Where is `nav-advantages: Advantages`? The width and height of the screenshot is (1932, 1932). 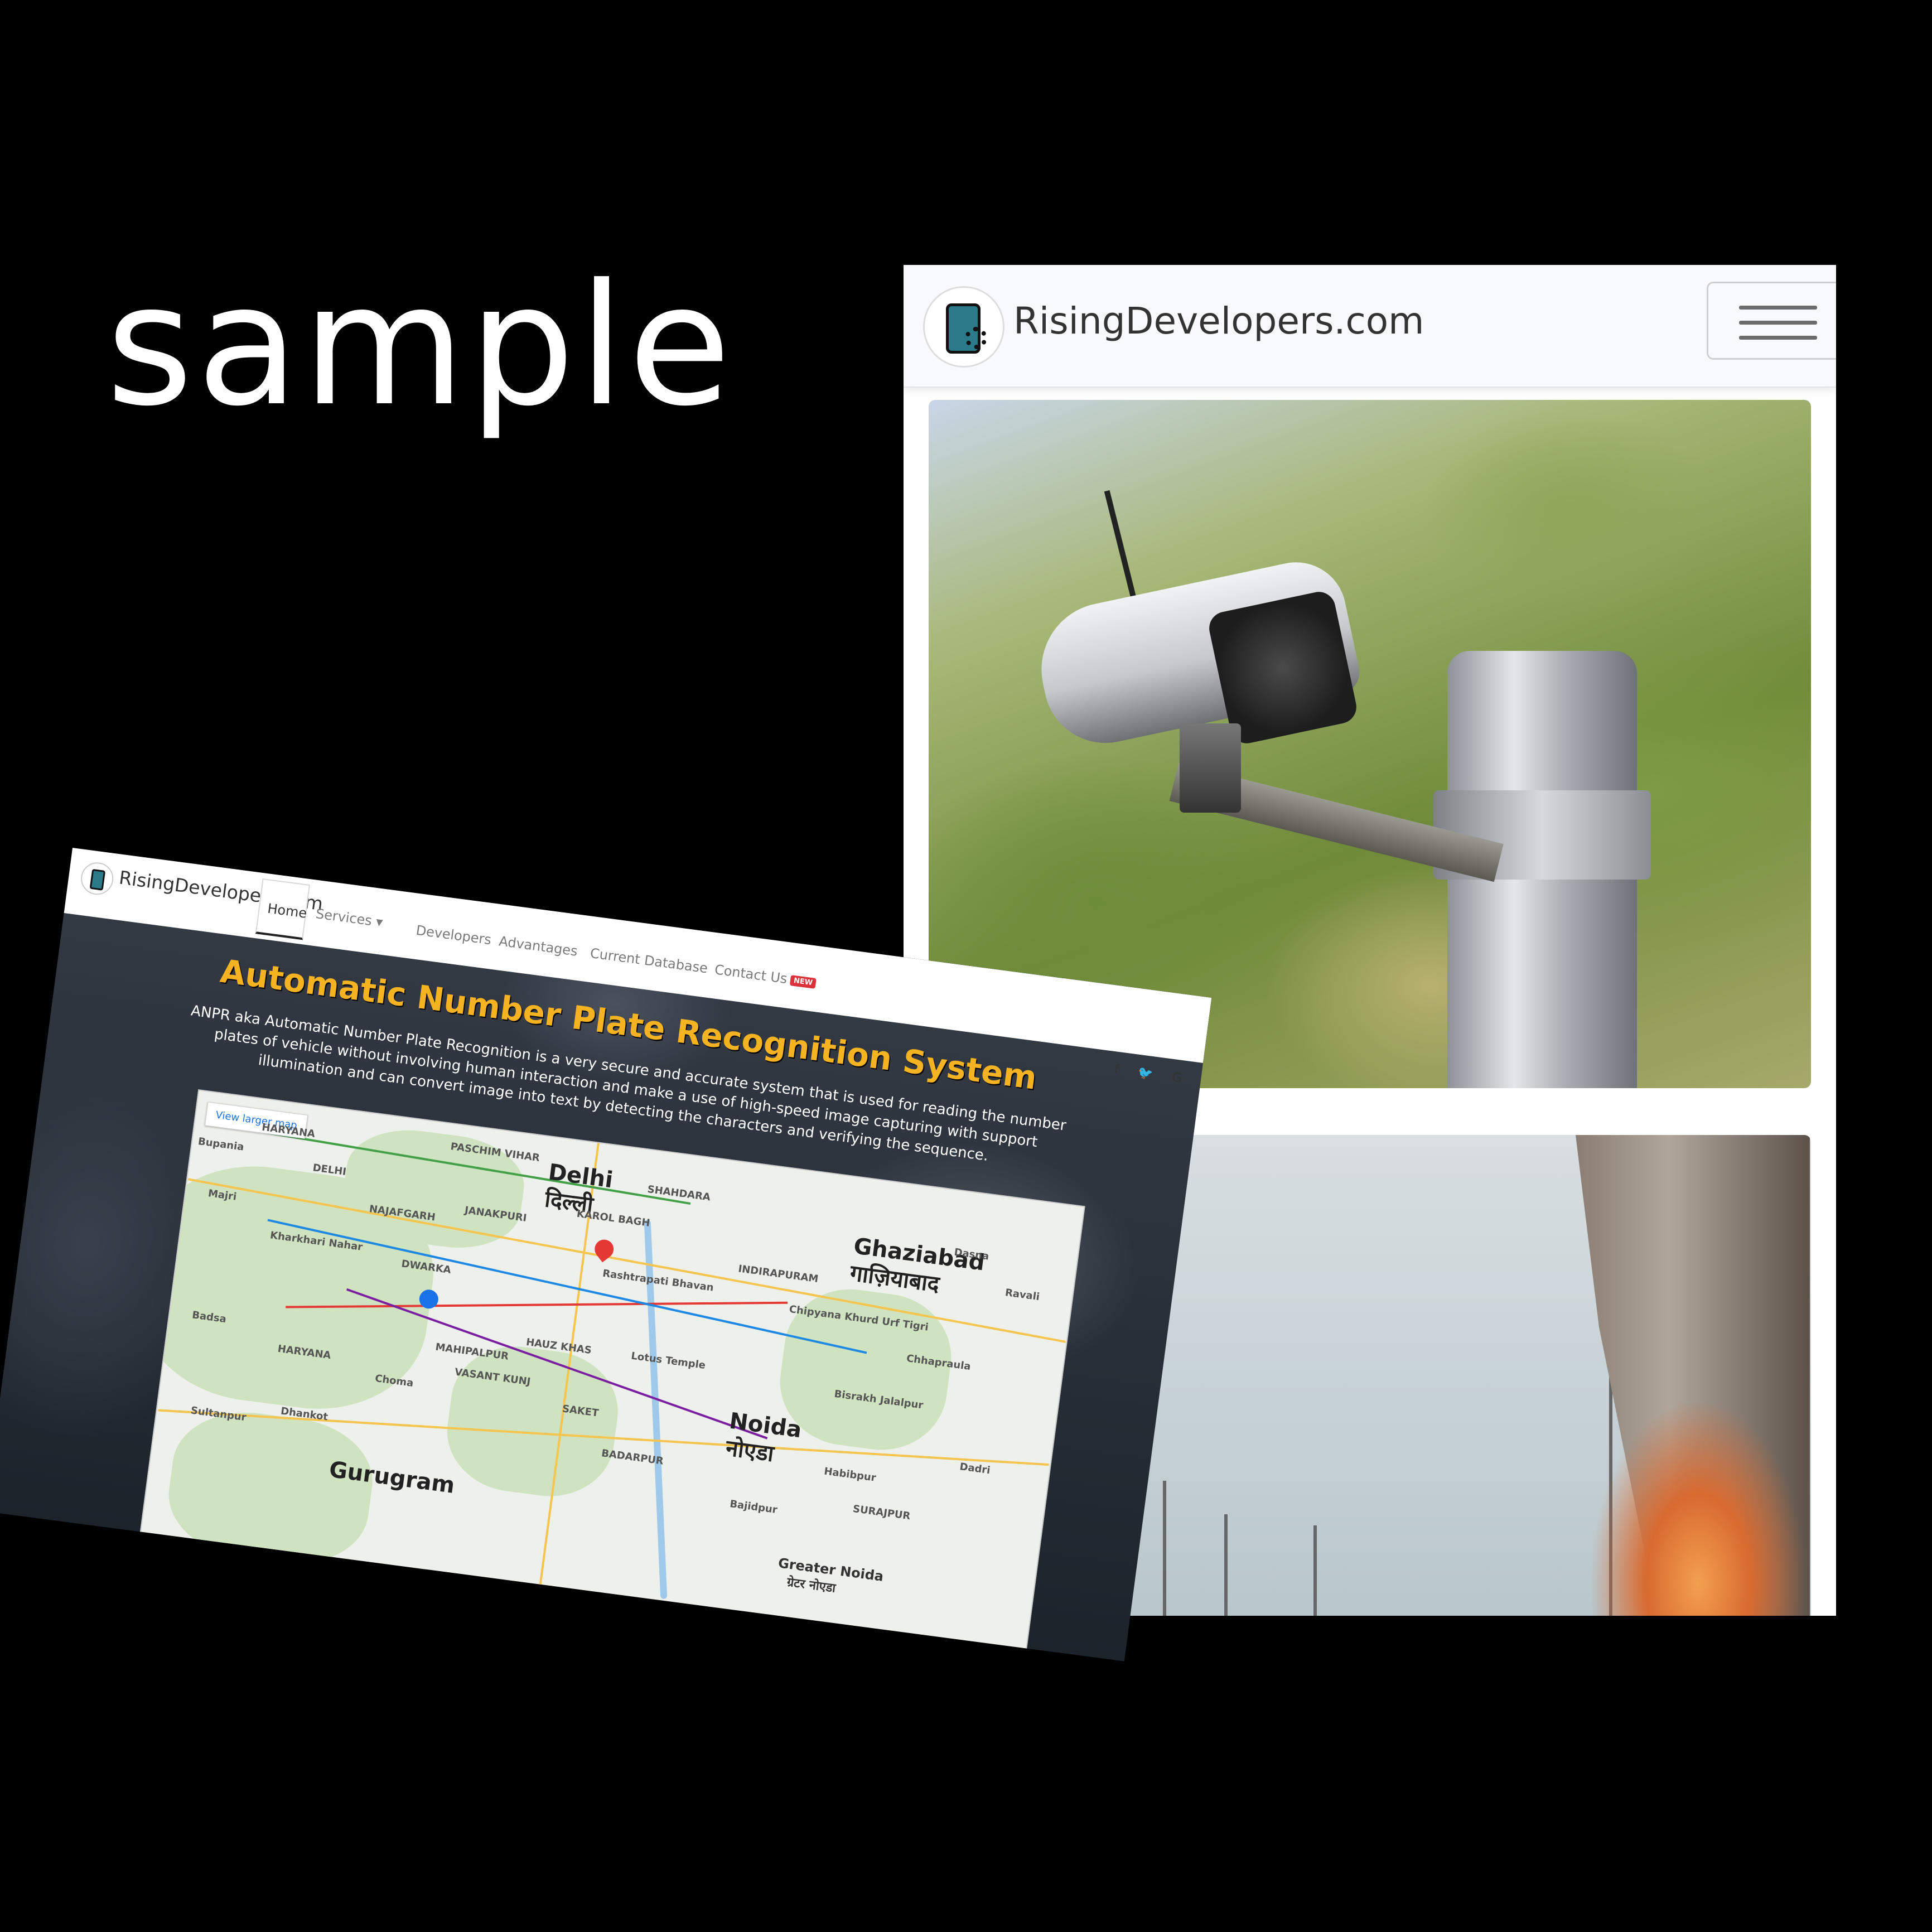
nav-advantages: Advantages is located at coordinates (538, 946).